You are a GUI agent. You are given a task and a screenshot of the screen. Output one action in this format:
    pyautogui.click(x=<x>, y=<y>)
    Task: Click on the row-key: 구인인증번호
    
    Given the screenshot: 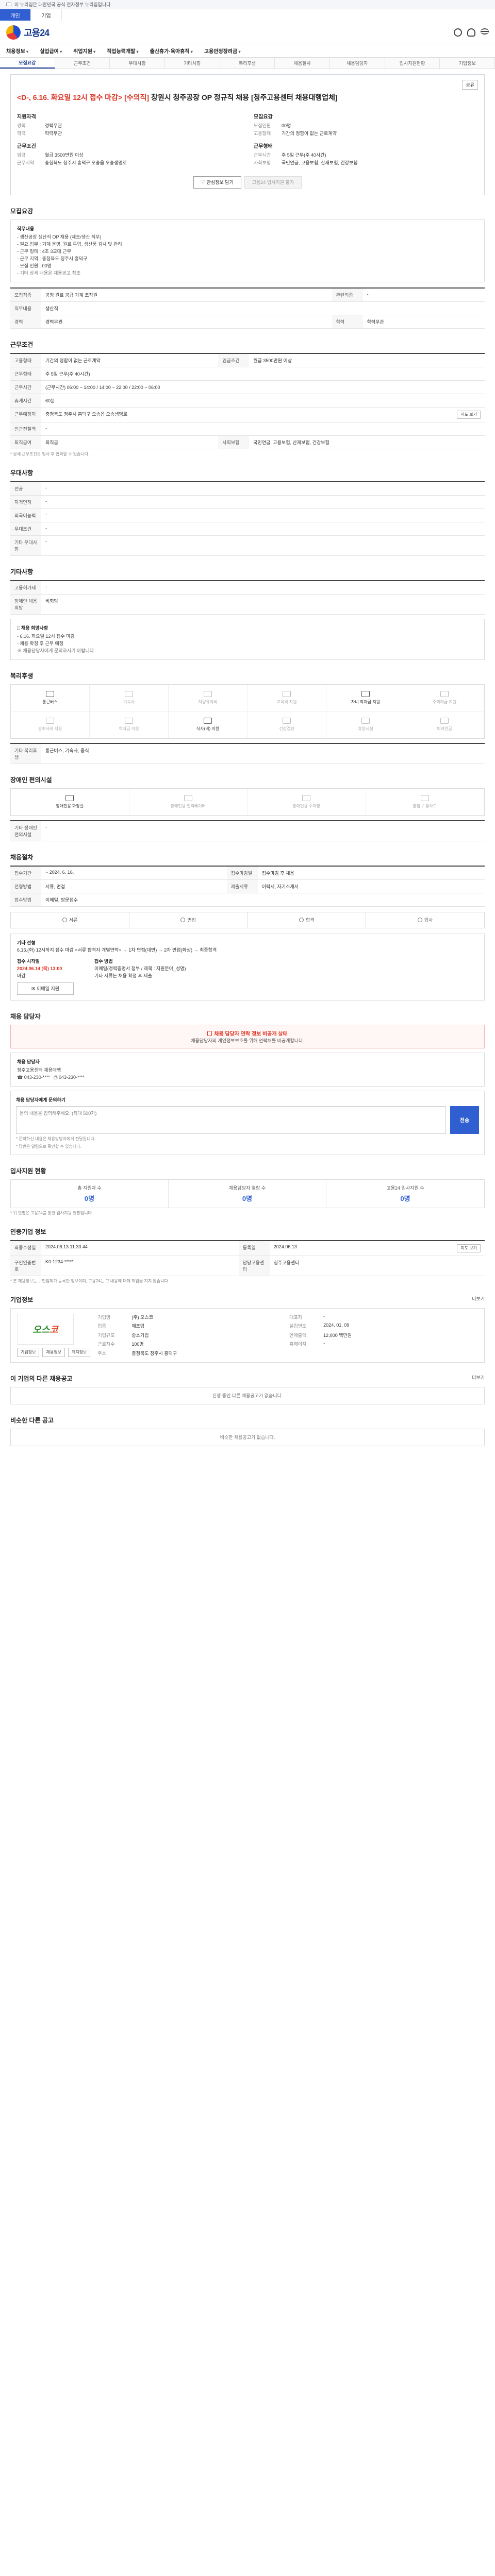 What is the action you would take?
    pyautogui.click(x=25, y=1266)
    